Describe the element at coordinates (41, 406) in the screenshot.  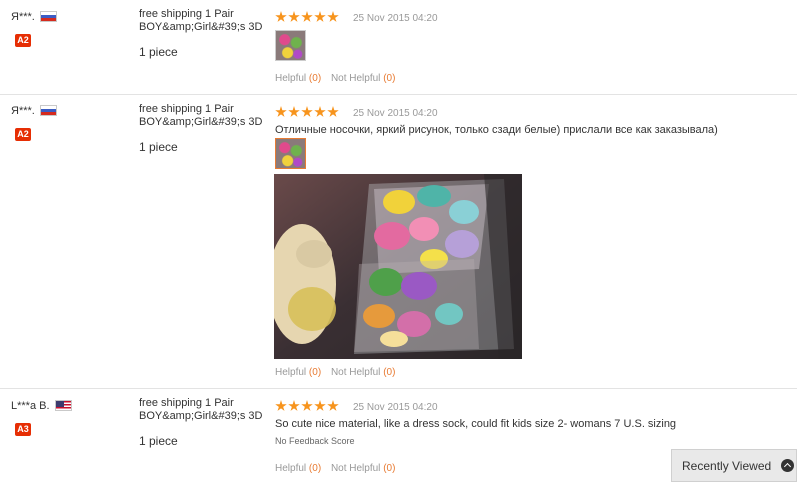
I see `buyer-name: L***a B.` at that location.